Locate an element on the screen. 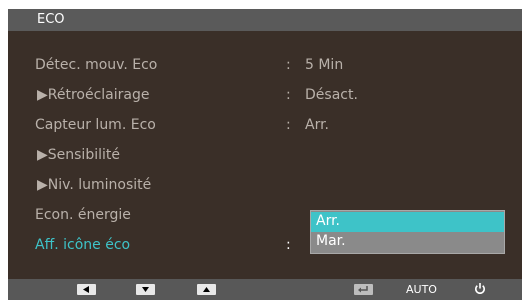 This screenshot has width=529, height=307. menu-item-retroeclairage: ▶Rétroéclairage : Désact. is located at coordinates (265, 98).